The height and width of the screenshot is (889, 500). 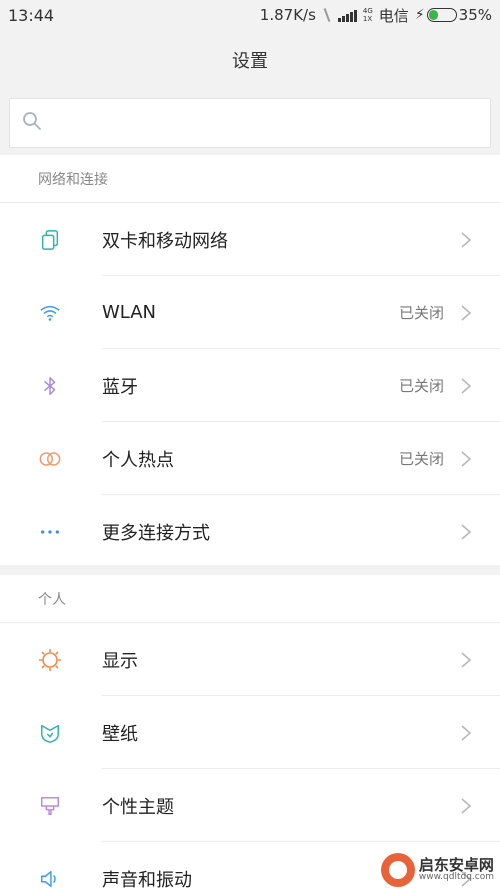 What do you see at coordinates (250, 239) in the screenshot?
I see `settings-row-dual-sim: 双卡和移动网络` at bounding box center [250, 239].